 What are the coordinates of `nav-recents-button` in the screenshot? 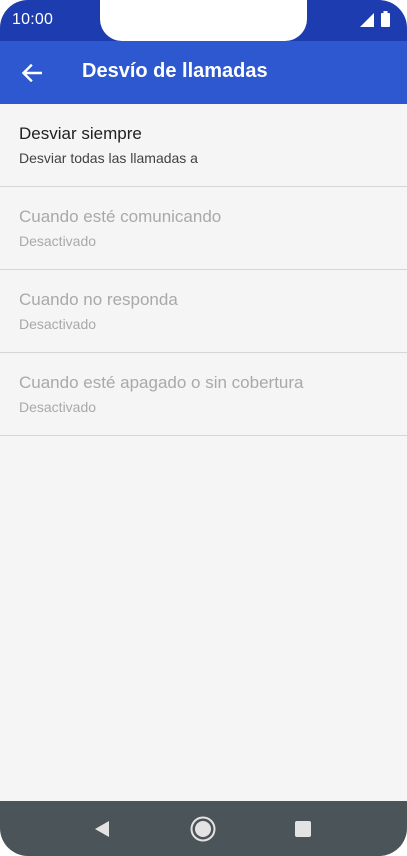 It's located at (303, 829).